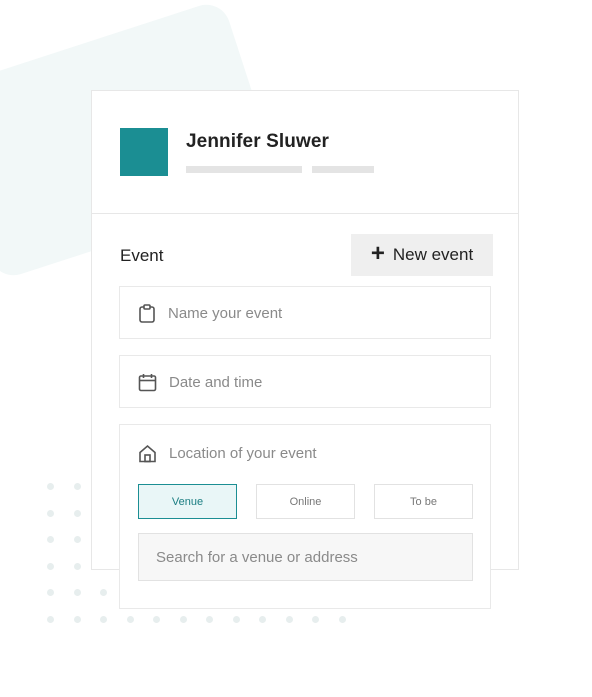 Image resolution: width=592 pixels, height=697 pixels. Describe the element at coordinates (243, 453) in the screenshot. I see `location-label: Location of your event` at that location.